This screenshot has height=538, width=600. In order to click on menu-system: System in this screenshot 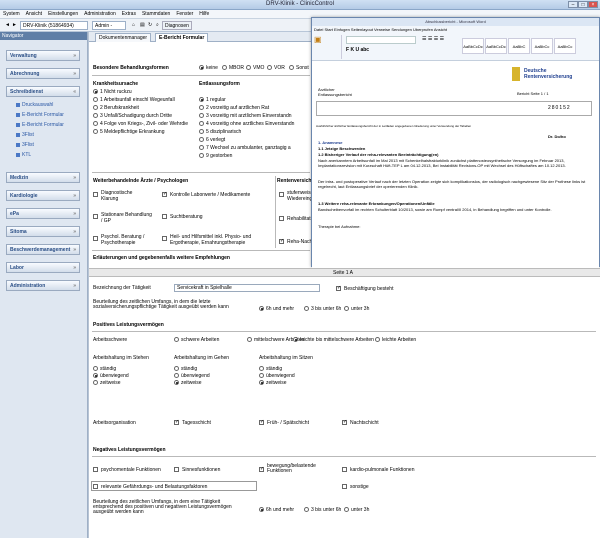, I will do `click(11, 14)`.